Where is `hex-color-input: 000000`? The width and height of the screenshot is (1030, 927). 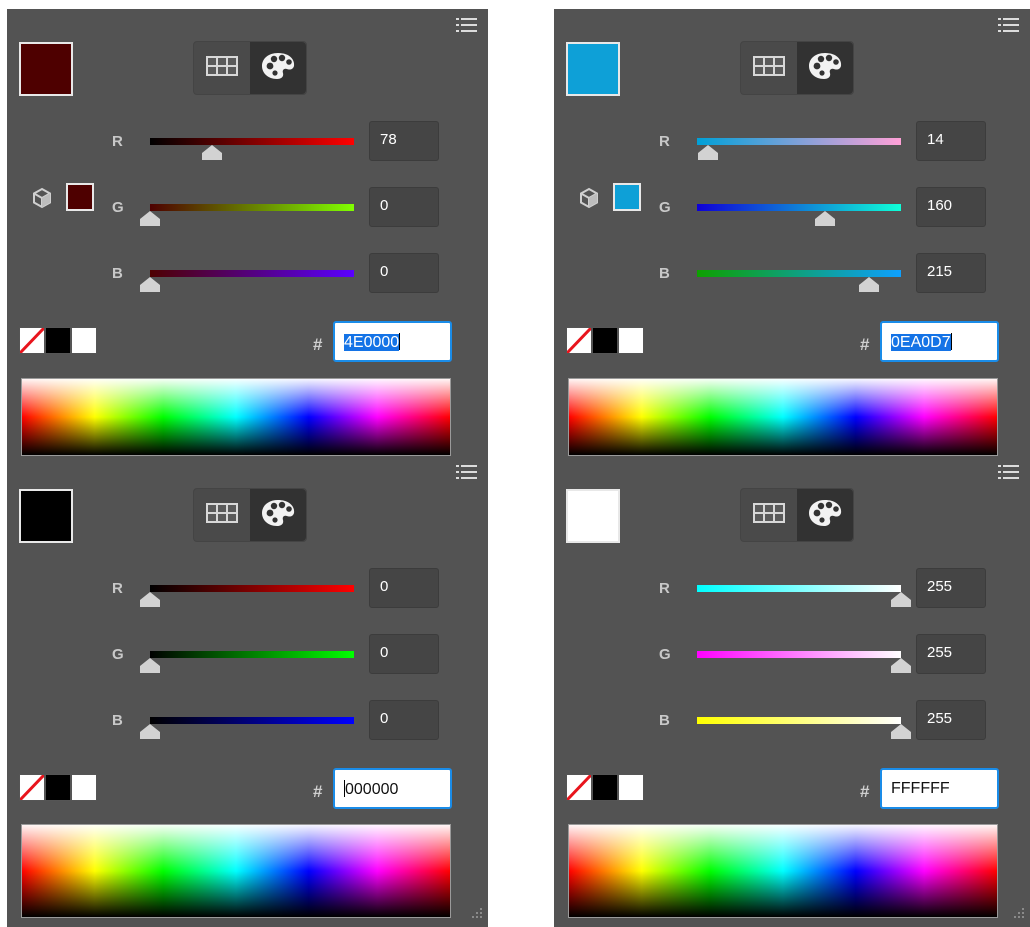 hex-color-input: 000000 is located at coordinates (392, 788).